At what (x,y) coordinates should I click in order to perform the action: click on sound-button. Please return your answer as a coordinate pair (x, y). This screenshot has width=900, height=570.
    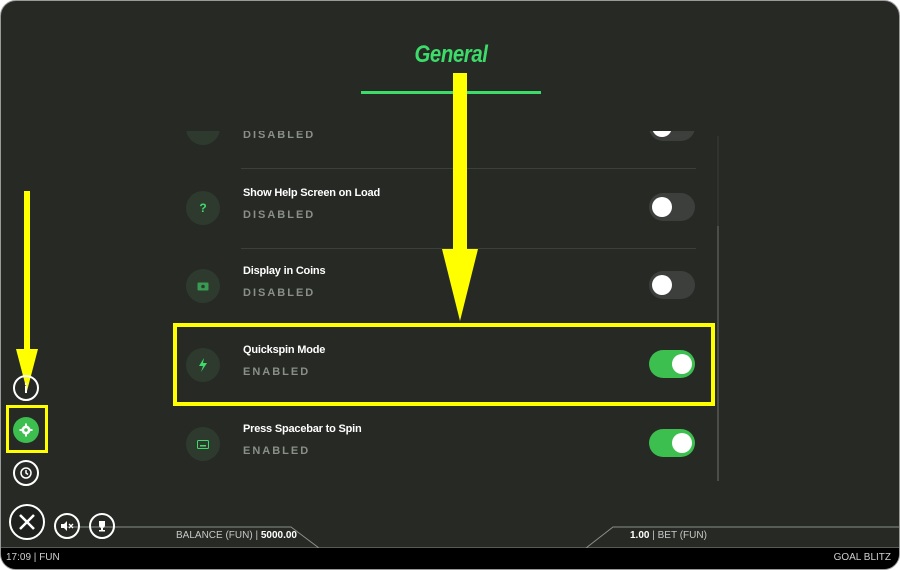
    Looking at the image, I should click on (67, 526).